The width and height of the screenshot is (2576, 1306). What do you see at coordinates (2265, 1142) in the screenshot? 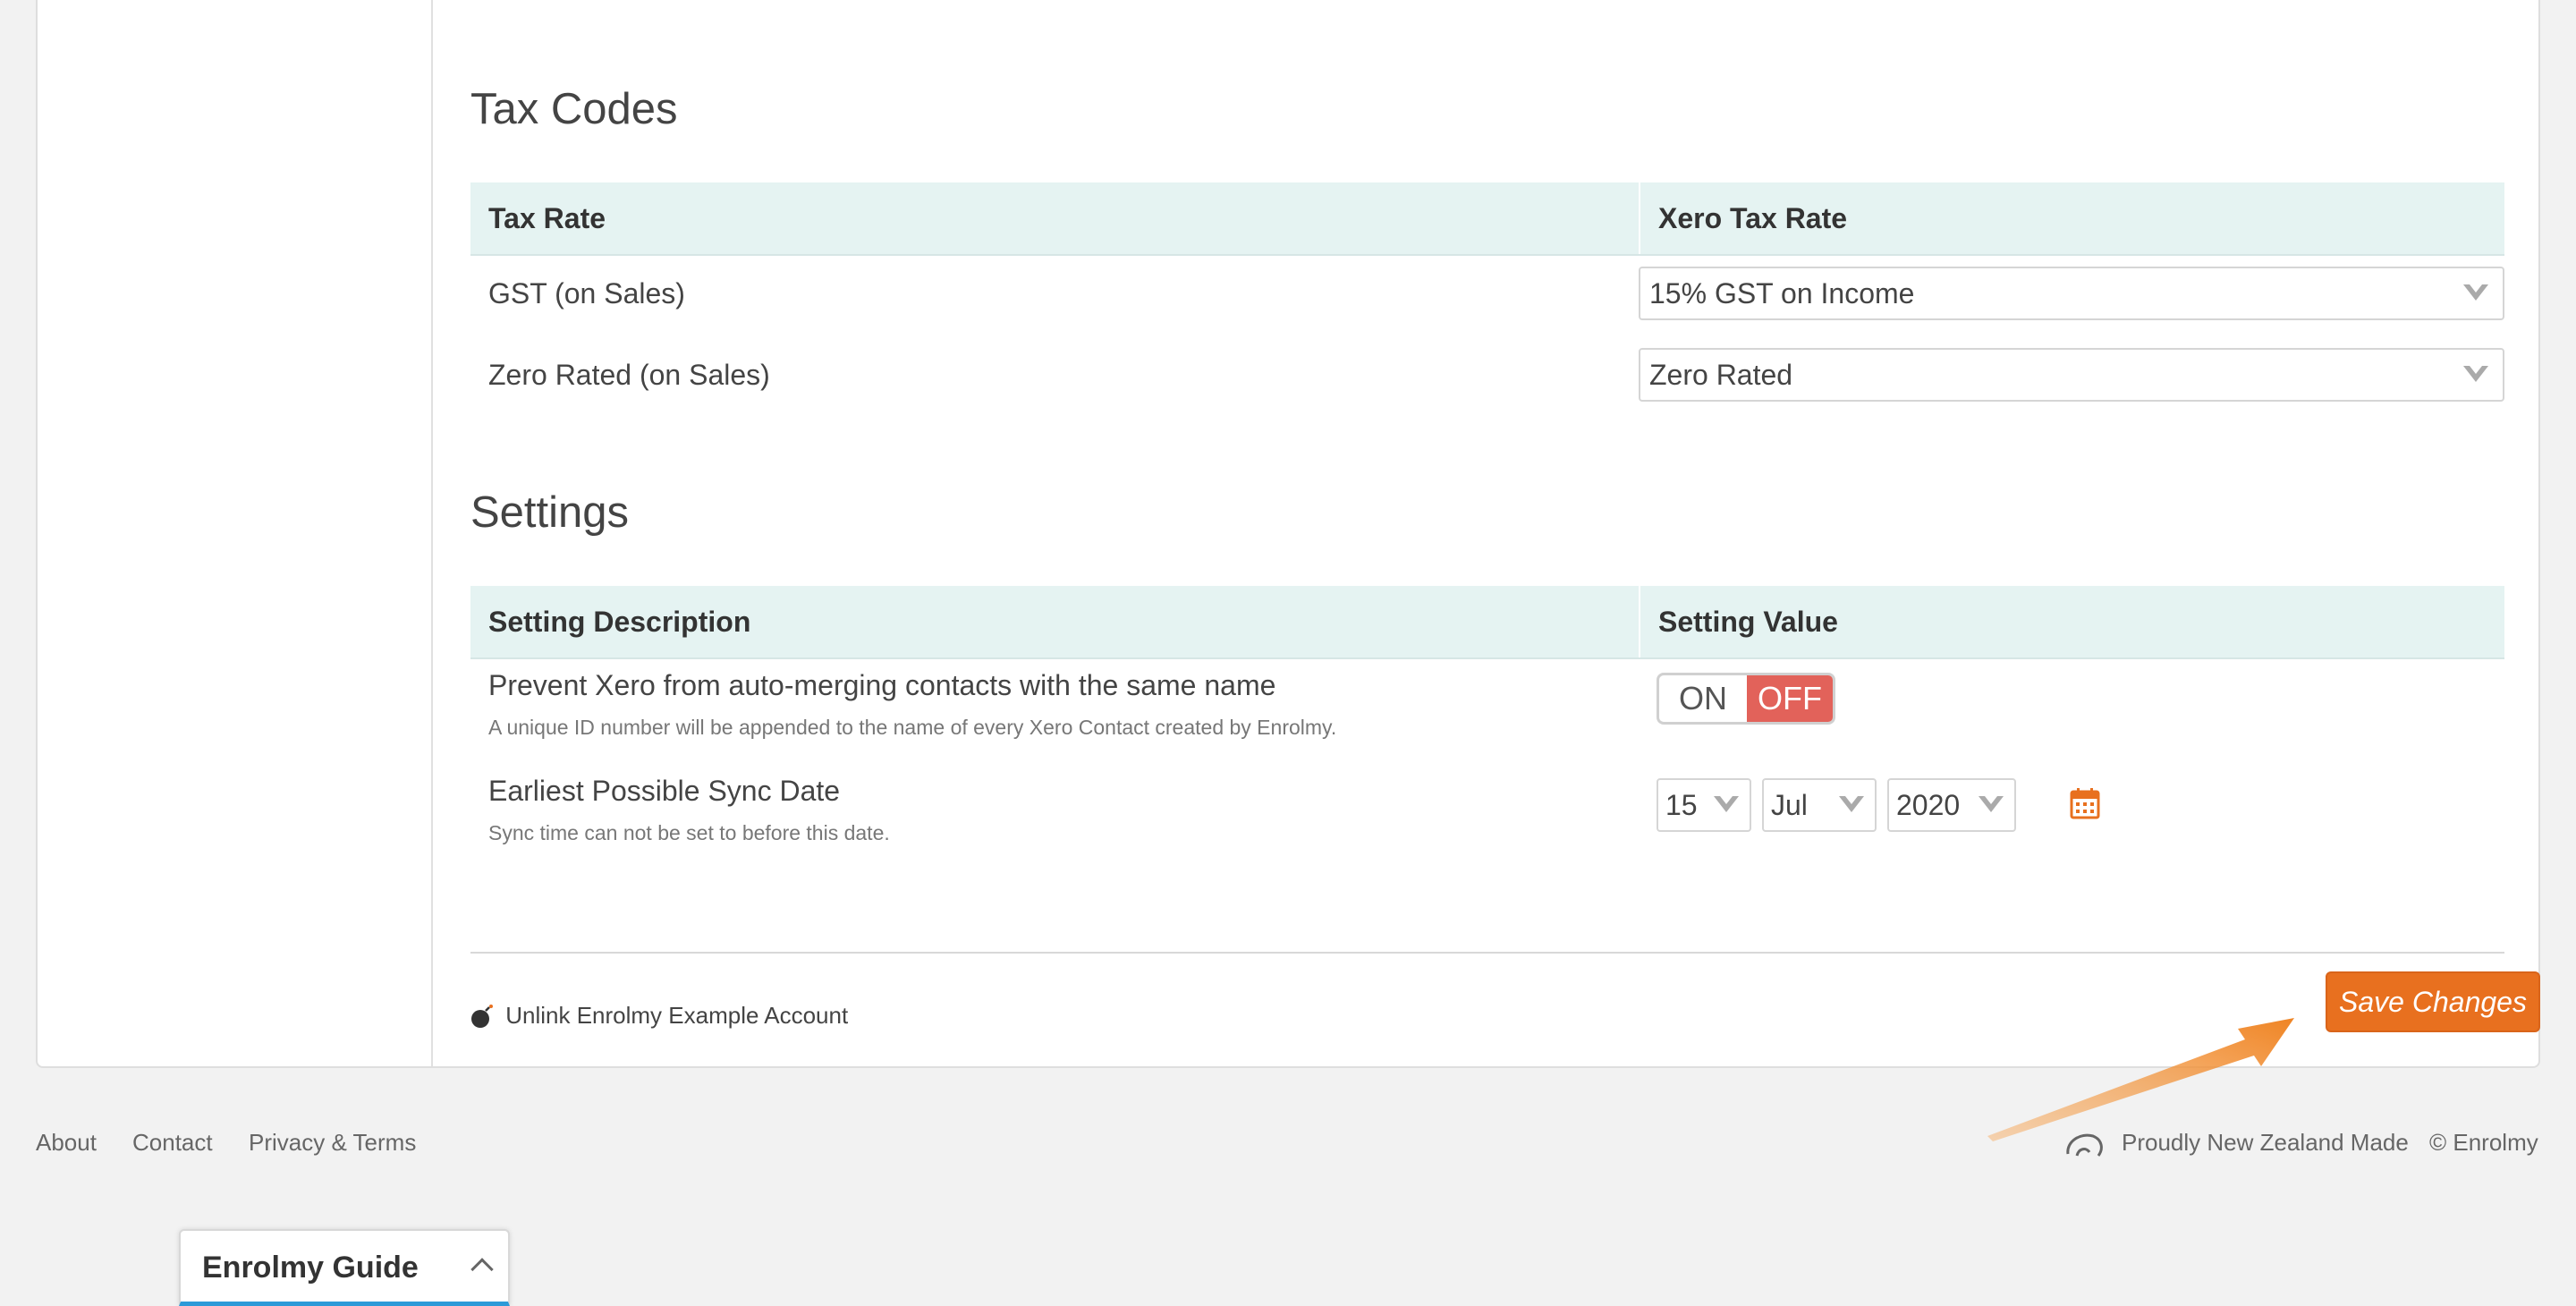
I see `made-in-nz-text: Proudly New Zealand Made` at bounding box center [2265, 1142].